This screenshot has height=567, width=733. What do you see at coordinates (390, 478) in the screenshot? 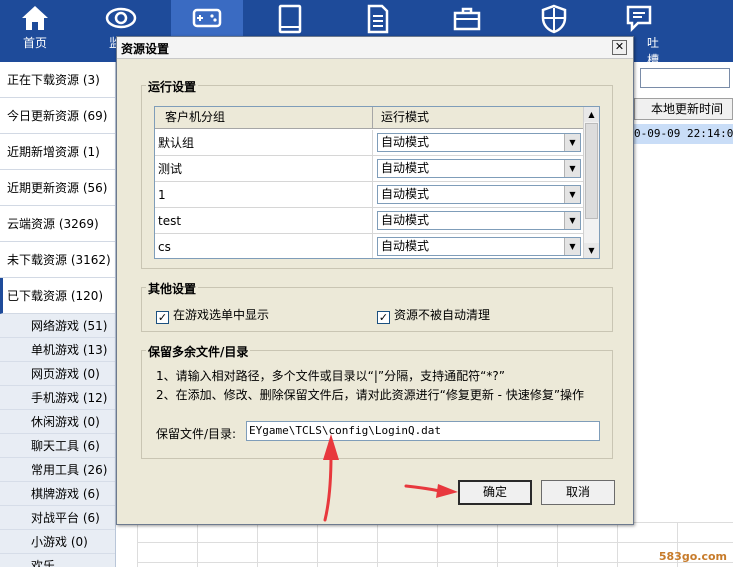
I see `annotation-arrows` at bounding box center [390, 478].